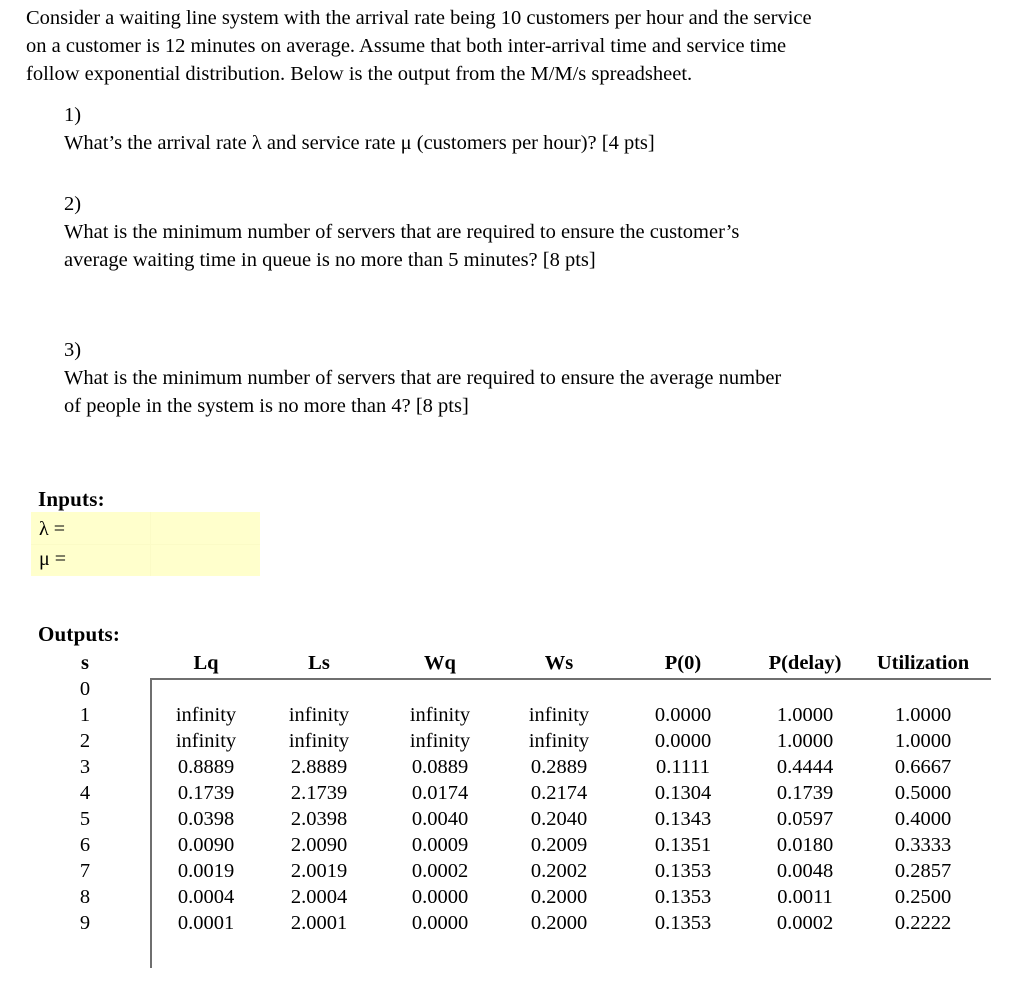  I want to click on cell-wq: 0.0174, so click(440, 793).